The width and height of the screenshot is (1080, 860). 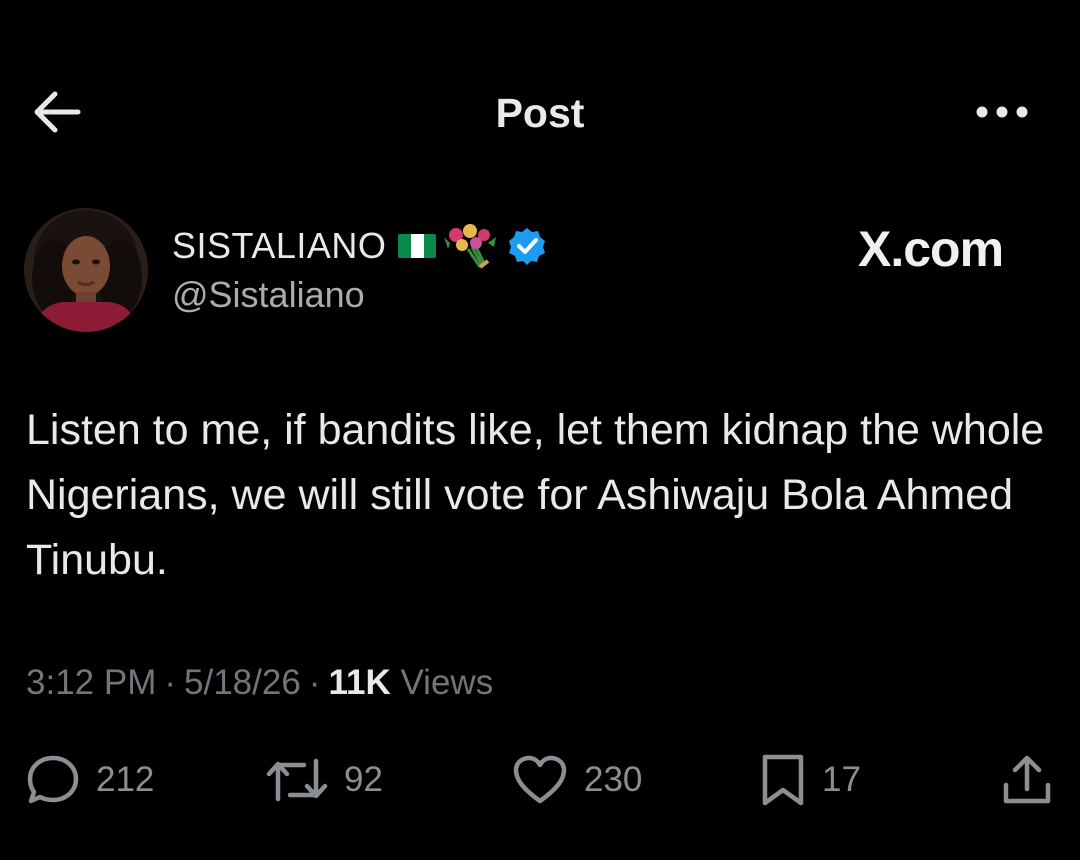 What do you see at coordinates (279, 246) in the screenshot?
I see `display-name: SISTALIANO` at bounding box center [279, 246].